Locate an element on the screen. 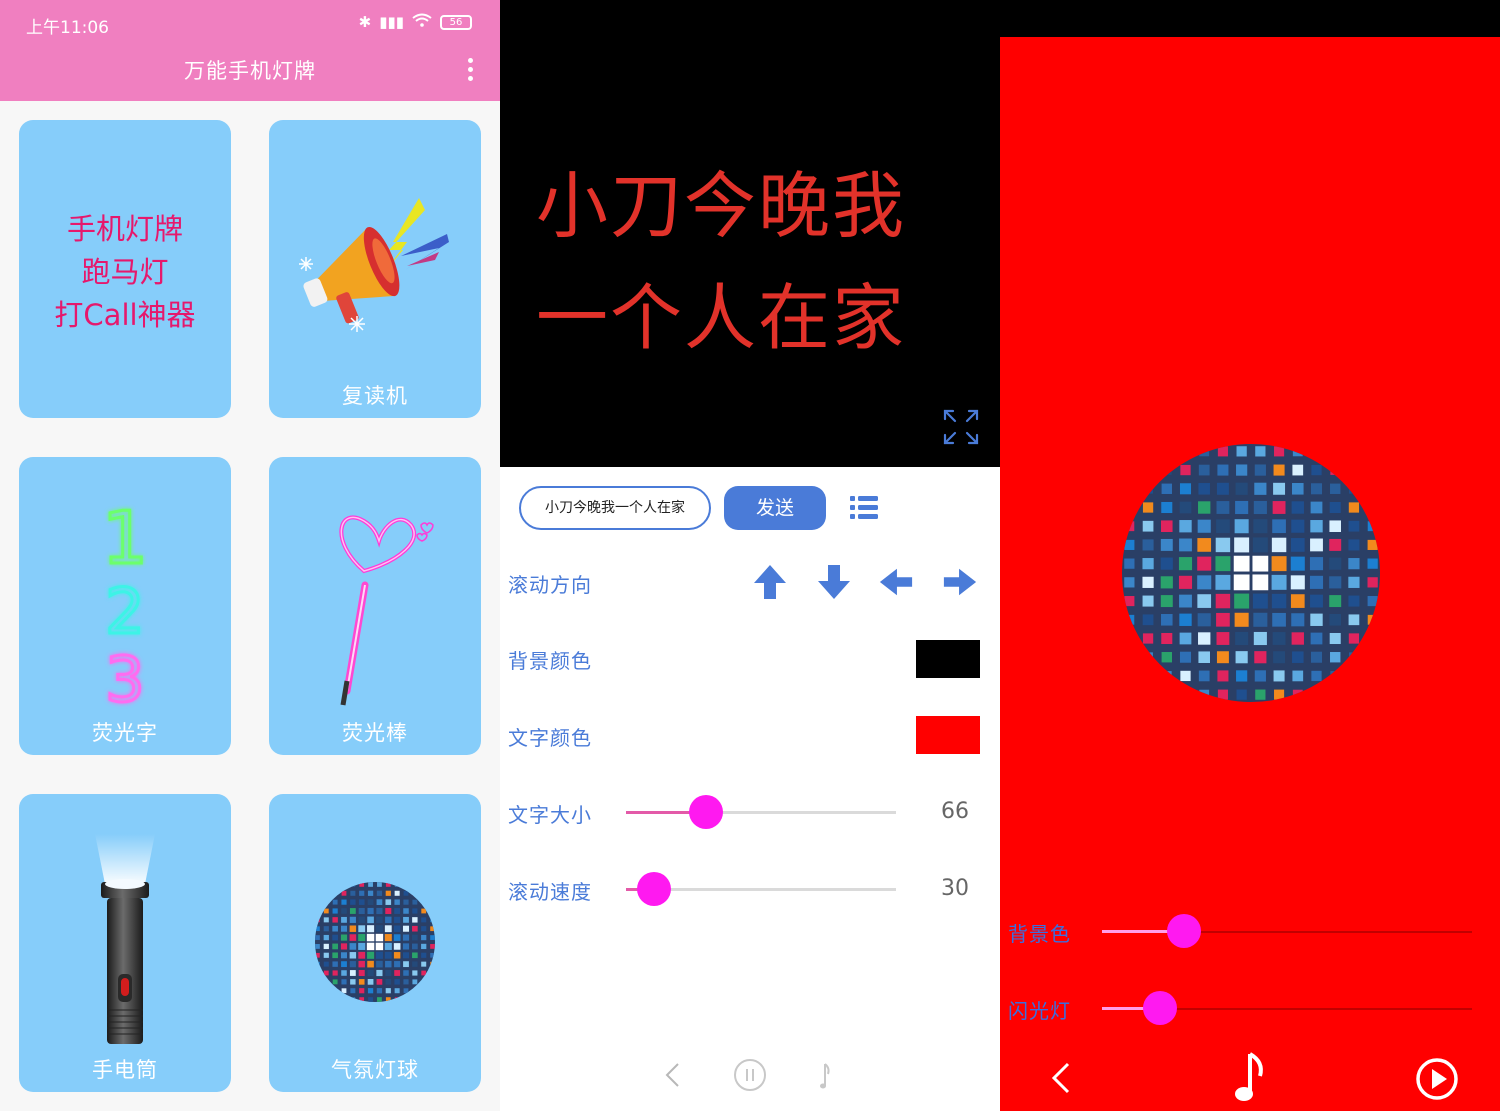  card-label: 手电筒 is located at coordinates (125, 1070).